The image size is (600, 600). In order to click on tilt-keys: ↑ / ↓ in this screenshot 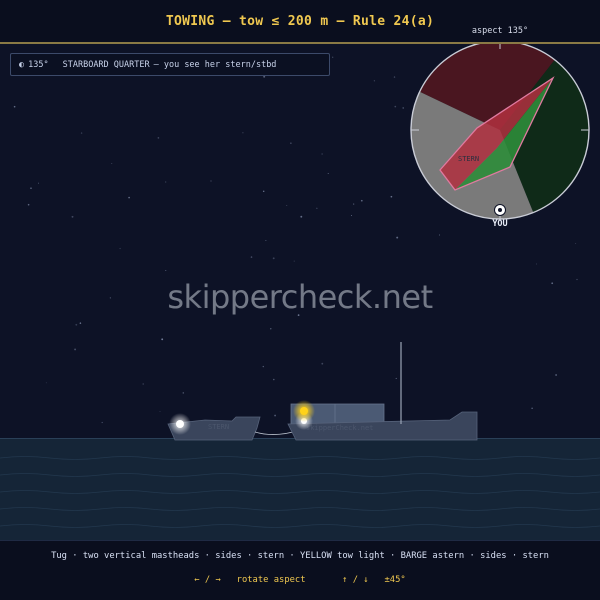, I will do `click(355, 580)`.